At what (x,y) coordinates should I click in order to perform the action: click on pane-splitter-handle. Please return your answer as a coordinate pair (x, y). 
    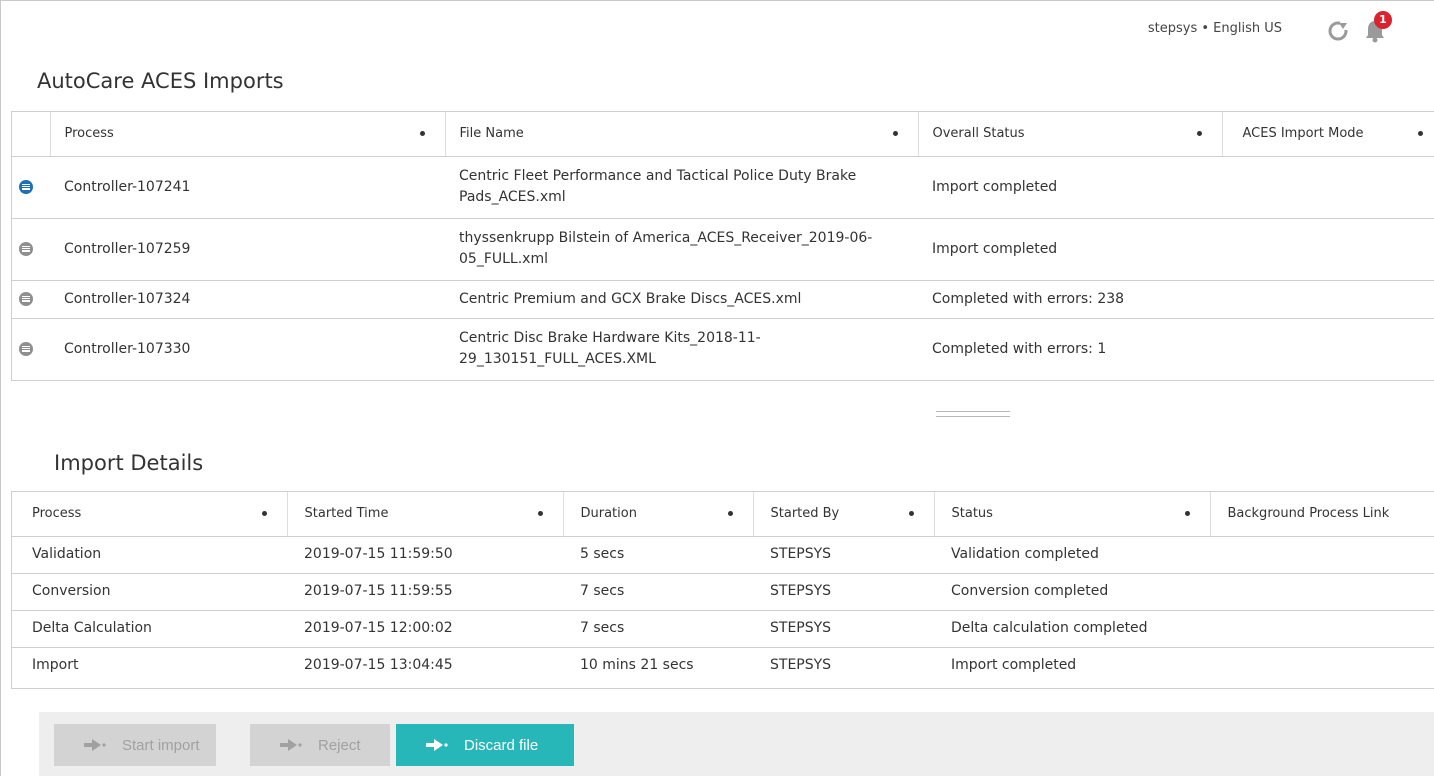
    Looking at the image, I should click on (973, 414).